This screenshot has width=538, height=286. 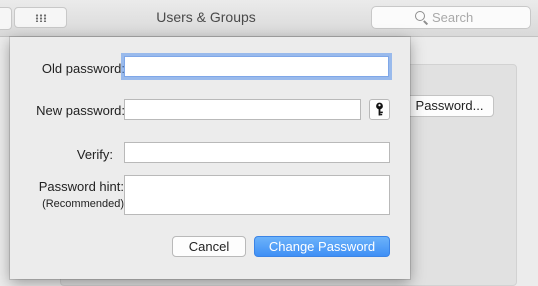 I want to click on verify-field, so click(x=257, y=152).